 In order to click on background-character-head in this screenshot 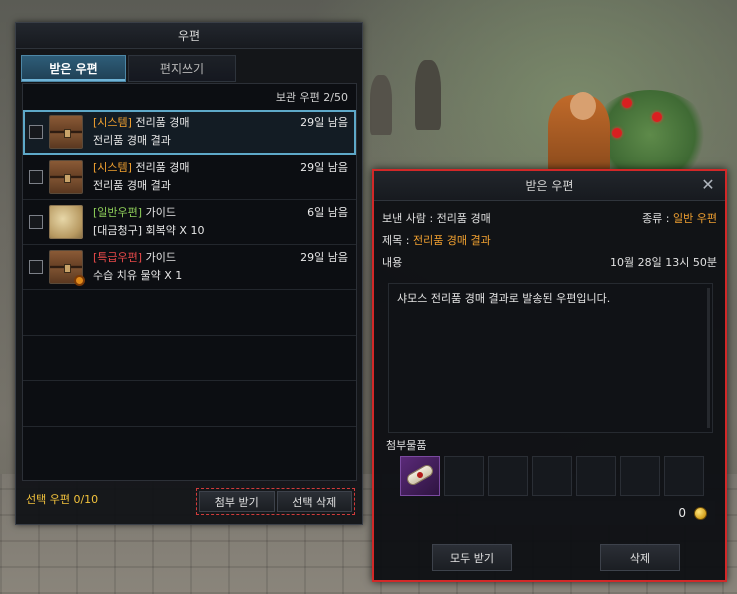, I will do `click(583, 106)`.